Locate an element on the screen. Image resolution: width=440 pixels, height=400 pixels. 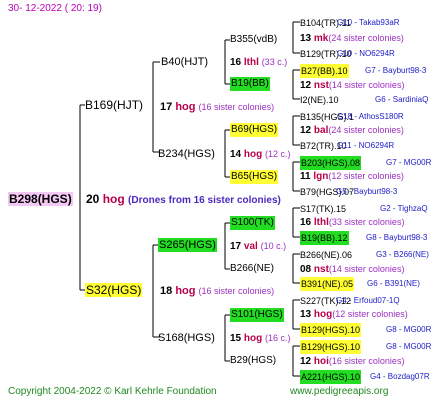
gen4-b65-info: 11 lgn(12 sister colonies) is located at coordinates (352, 176).